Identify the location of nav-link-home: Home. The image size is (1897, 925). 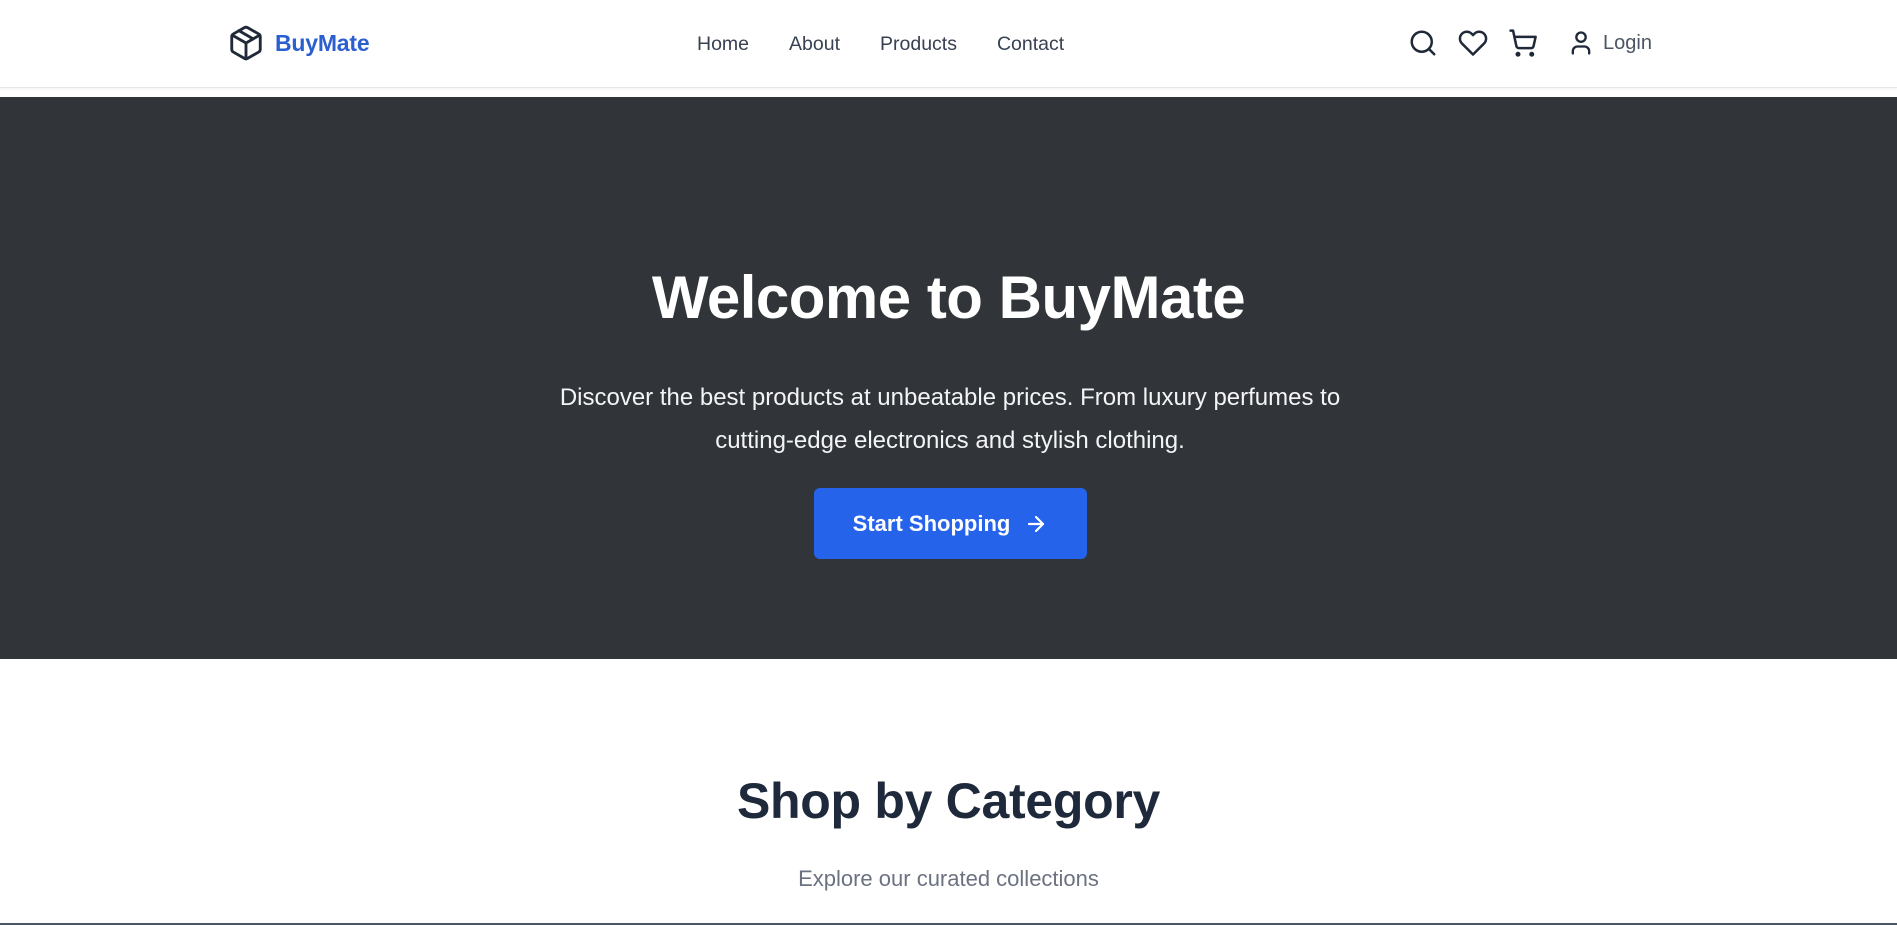
(723, 44).